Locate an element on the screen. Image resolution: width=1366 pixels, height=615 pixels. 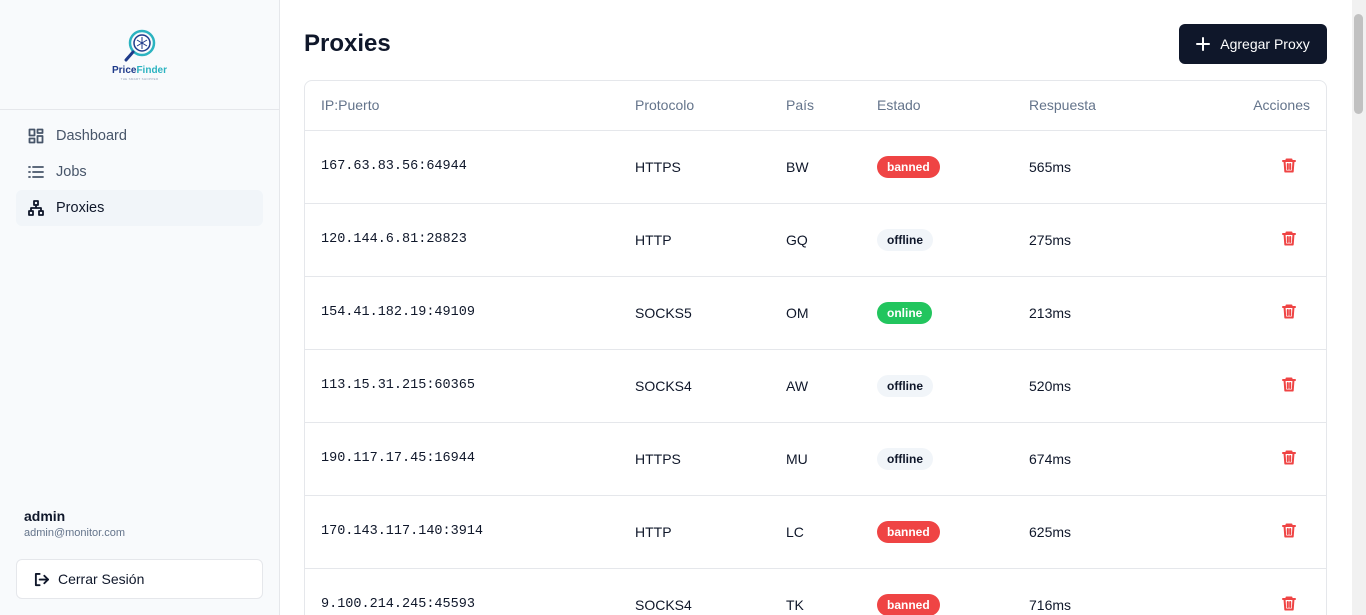
sidebar-item-label: Jobs is located at coordinates (71, 172).